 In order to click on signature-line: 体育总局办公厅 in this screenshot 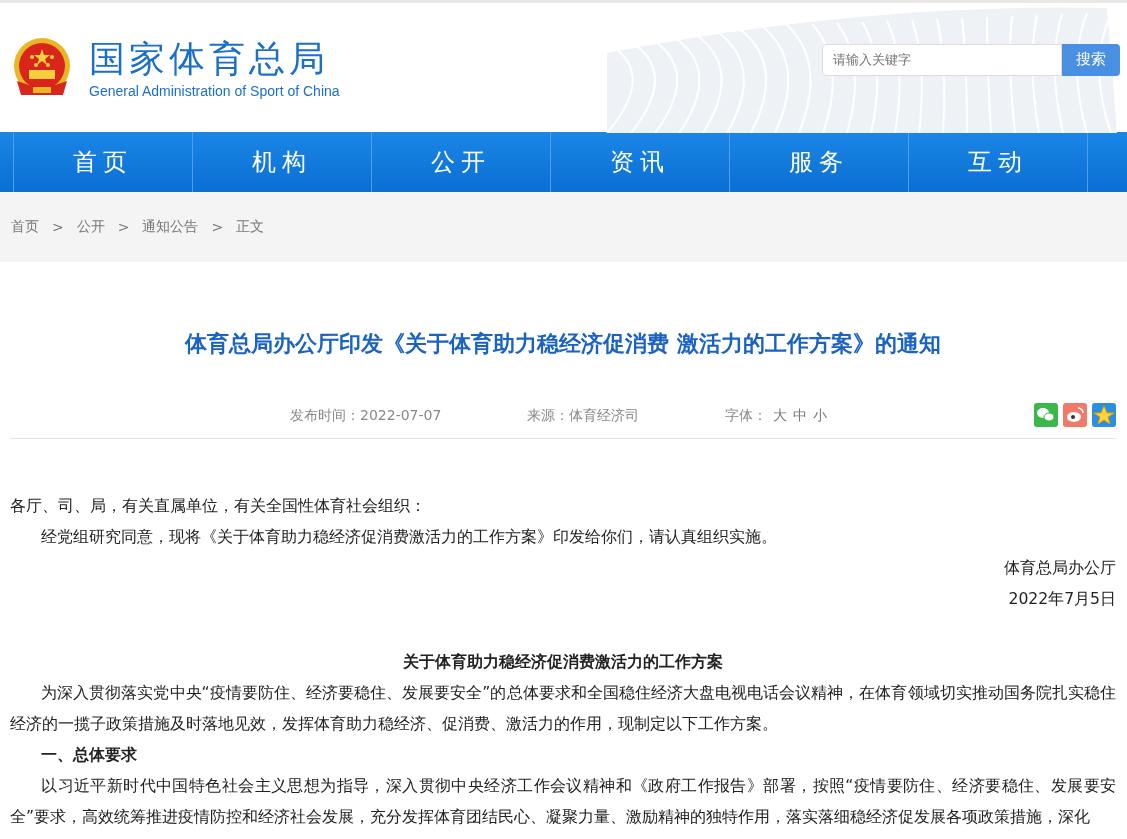, I will do `click(1059, 568)`.